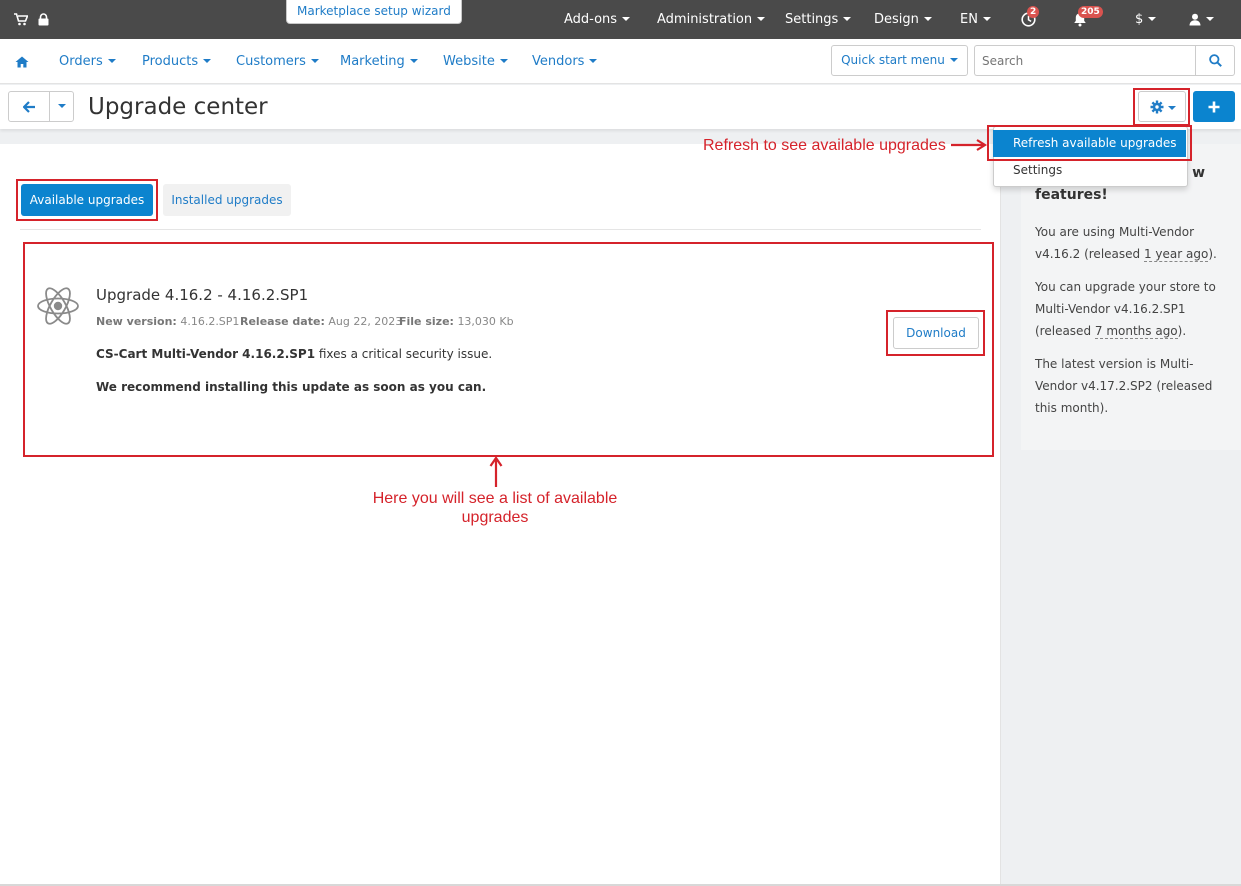 The height and width of the screenshot is (886, 1241). I want to click on menu-design: Design, so click(903, 19).